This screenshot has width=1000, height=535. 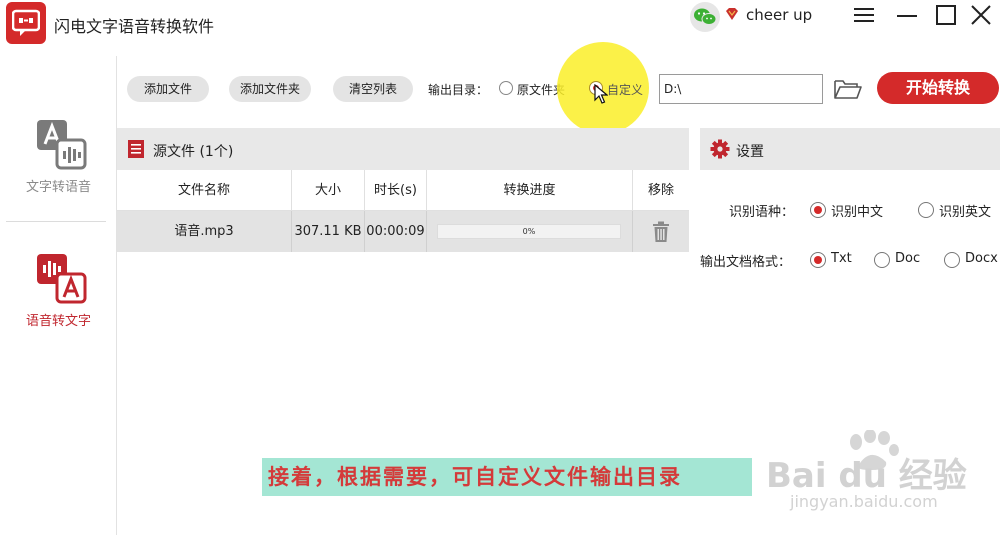 What do you see at coordinates (62, 145) in the screenshot?
I see `text-to-speech-icon` at bounding box center [62, 145].